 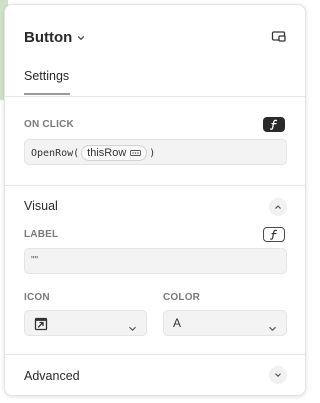 I want to click on code-prefix: OpenRow(, so click(x=55, y=153).